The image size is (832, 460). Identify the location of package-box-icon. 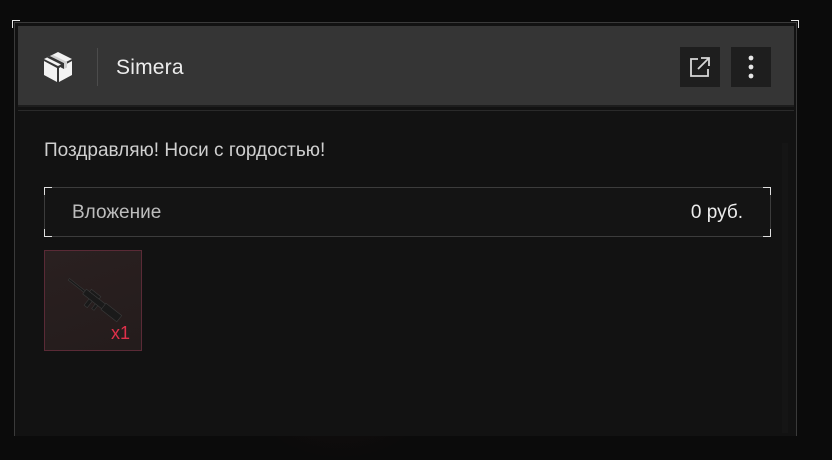
(58, 67).